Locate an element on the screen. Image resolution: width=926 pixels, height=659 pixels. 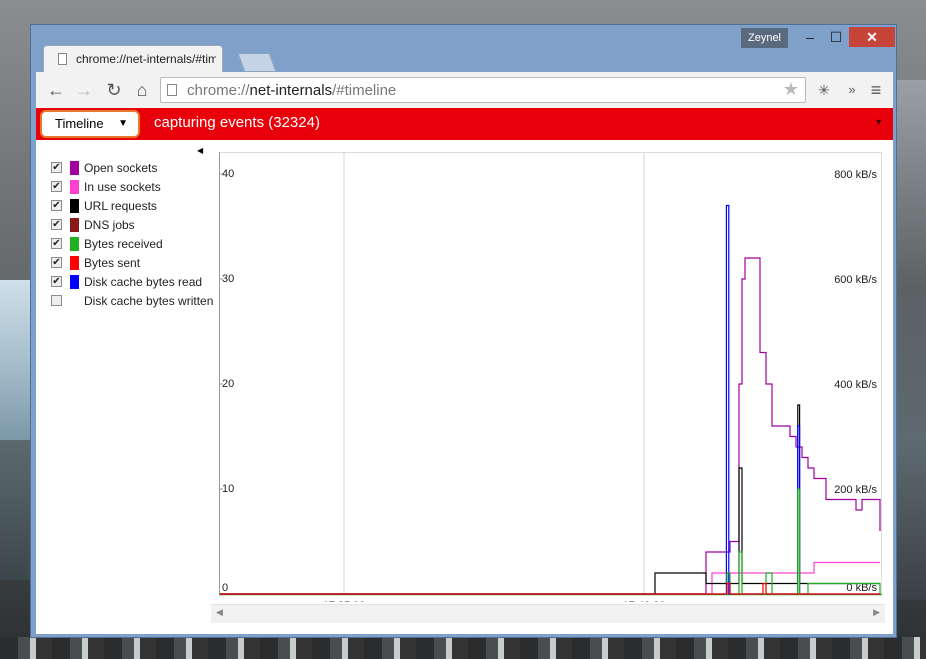
legend-checkbox is located at coordinates (56, 300).